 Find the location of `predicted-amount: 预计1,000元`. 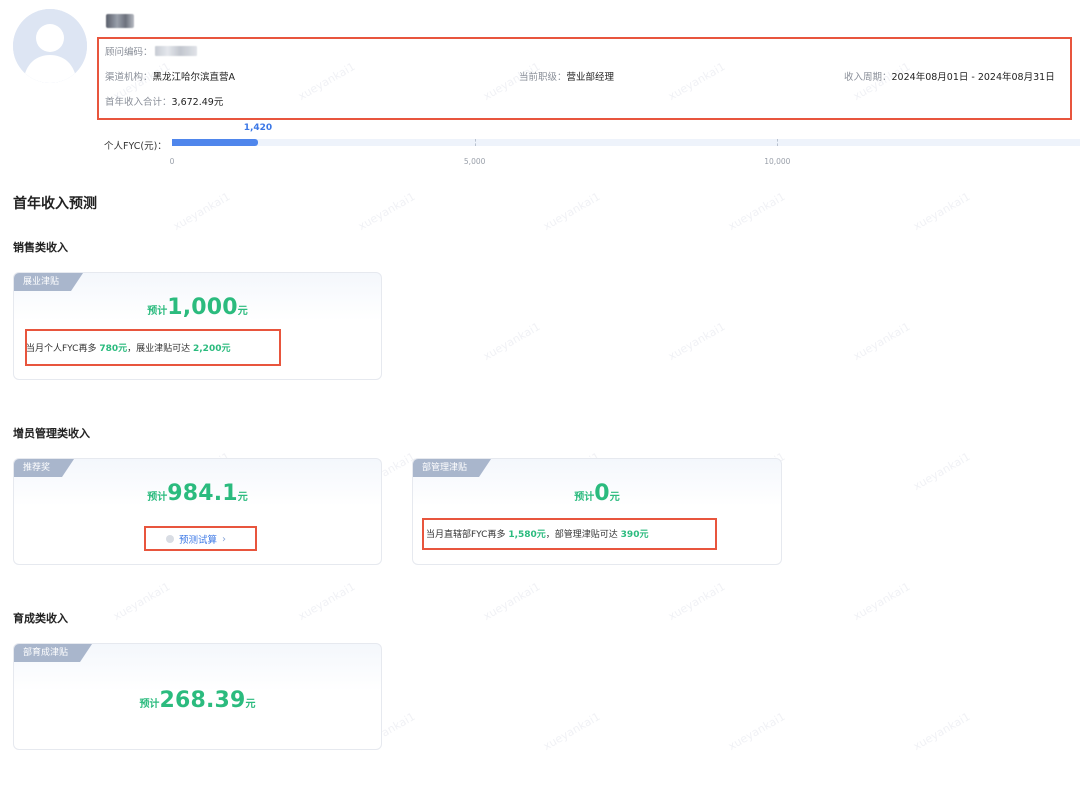

predicted-amount: 预计1,000元 is located at coordinates (197, 307).